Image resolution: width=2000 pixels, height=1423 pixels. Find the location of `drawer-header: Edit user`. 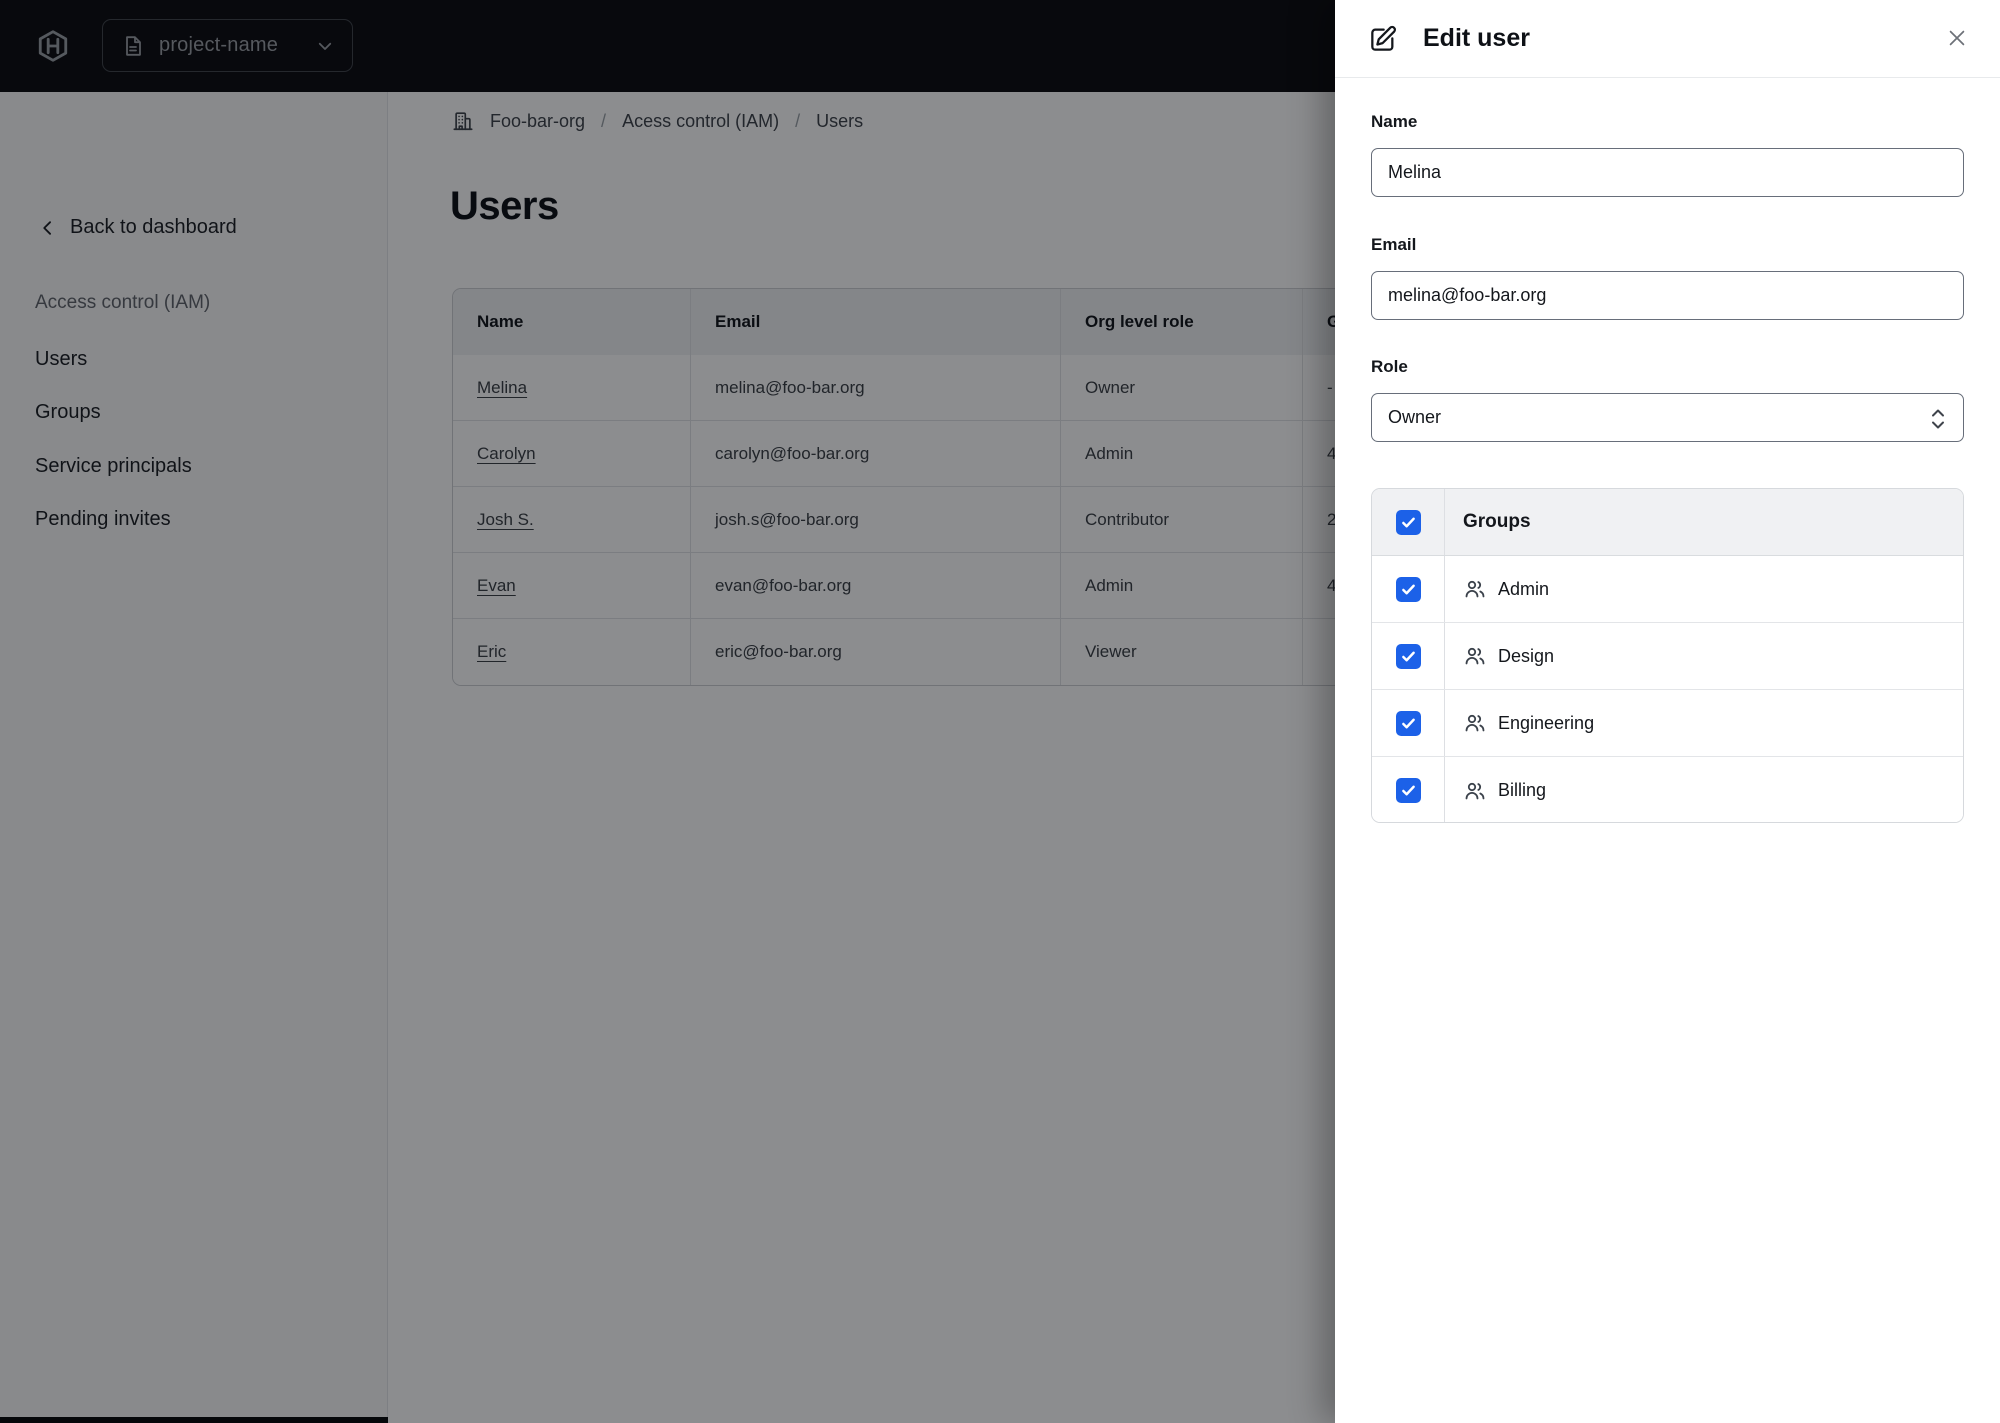

drawer-header: Edit user is located at coordinates (1667, 39).